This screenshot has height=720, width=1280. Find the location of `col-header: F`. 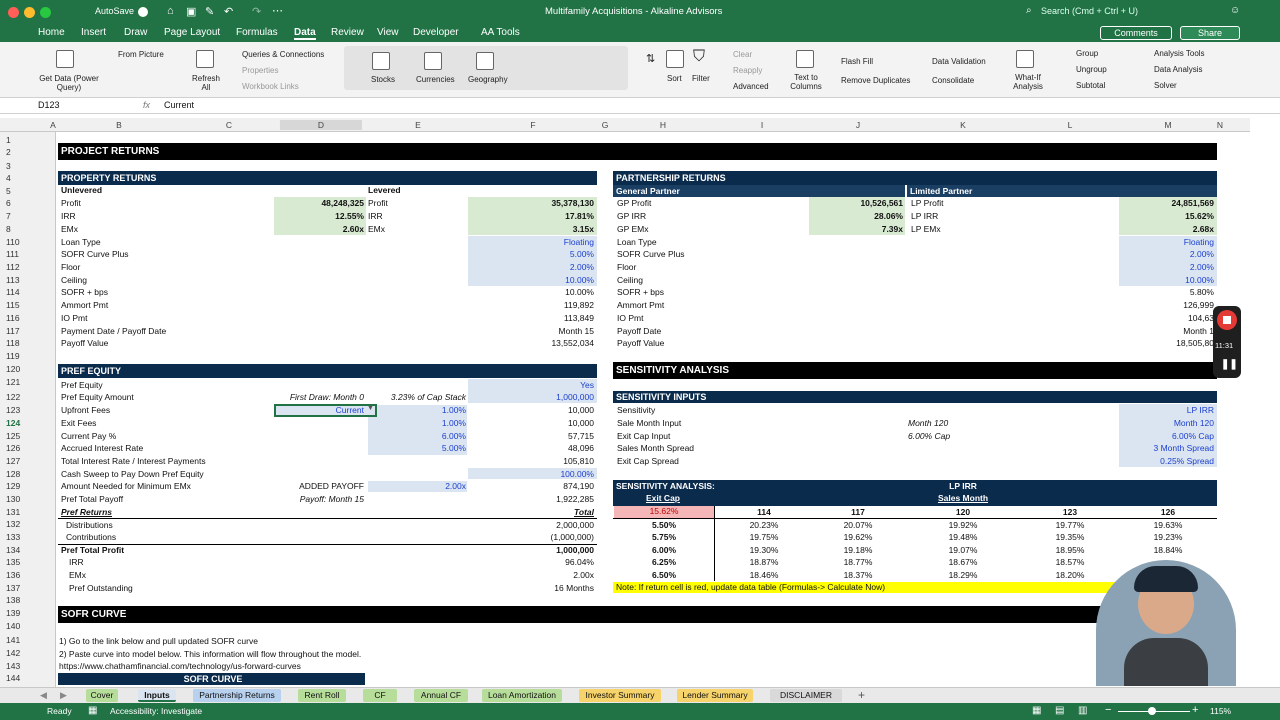

col-header: F is located at coordinates (532, 125).